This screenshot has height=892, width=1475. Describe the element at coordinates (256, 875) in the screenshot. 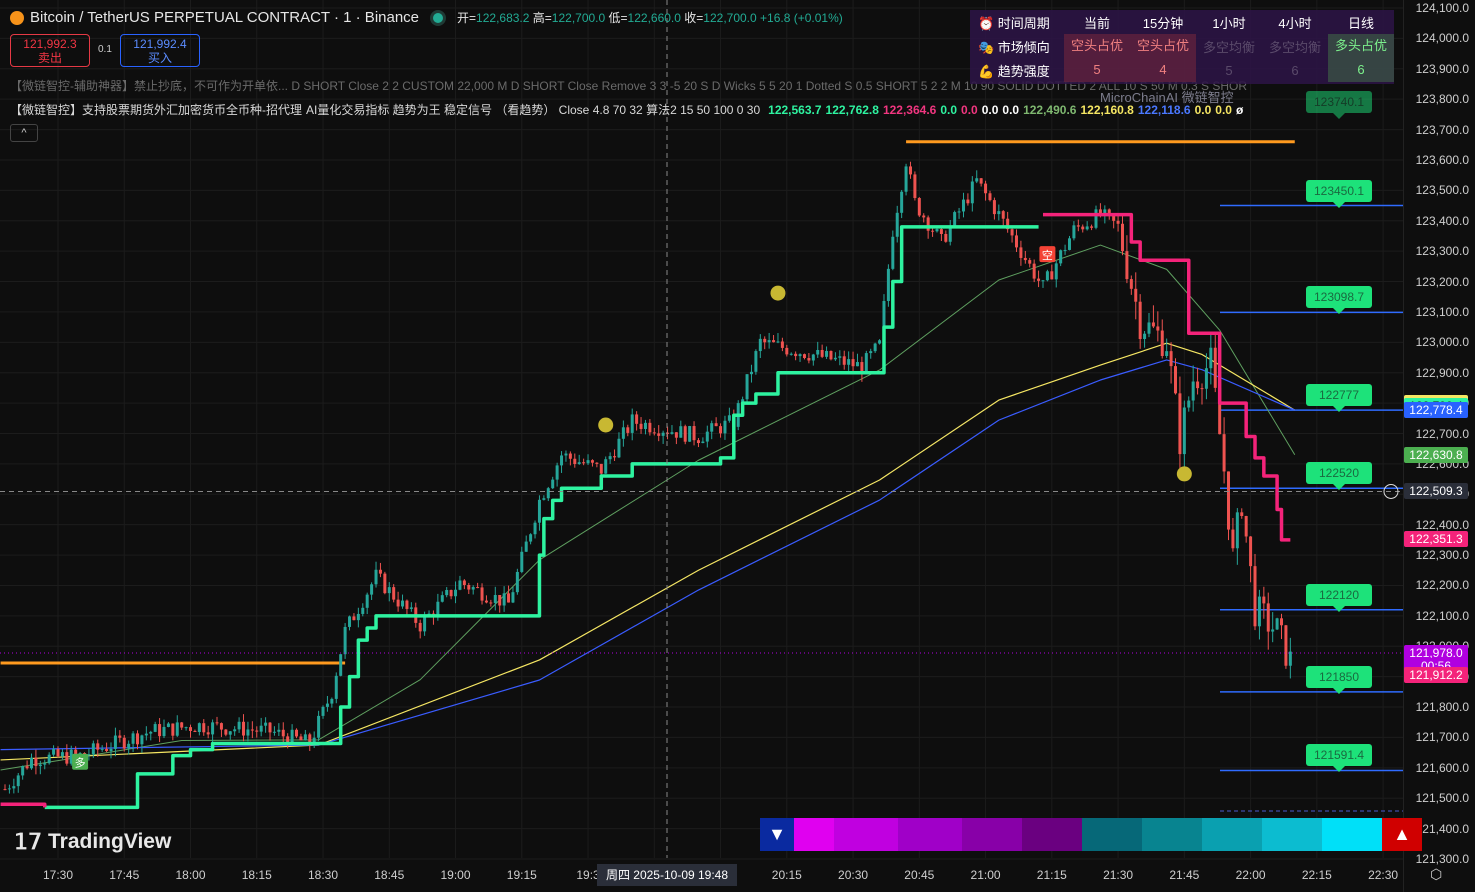

I see `time-tick: 18:15` at that location.